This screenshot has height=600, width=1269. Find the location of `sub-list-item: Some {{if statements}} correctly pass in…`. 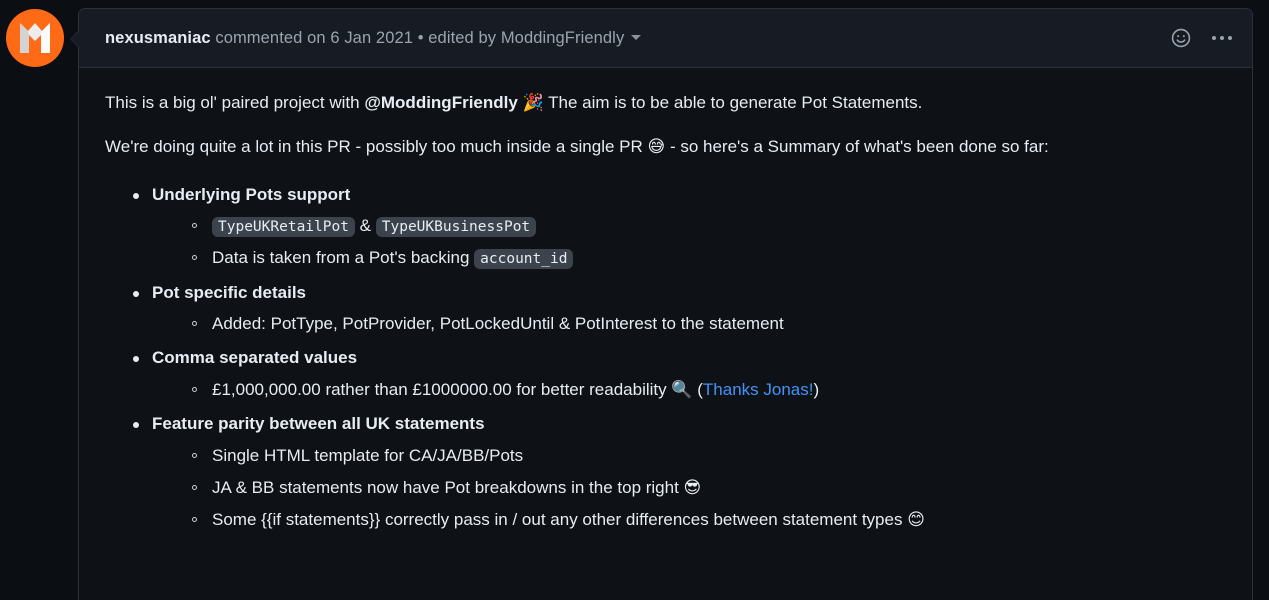

sub-list-item: Some {{if statements}} correctly pass in… is located at coordinates (708, 520).